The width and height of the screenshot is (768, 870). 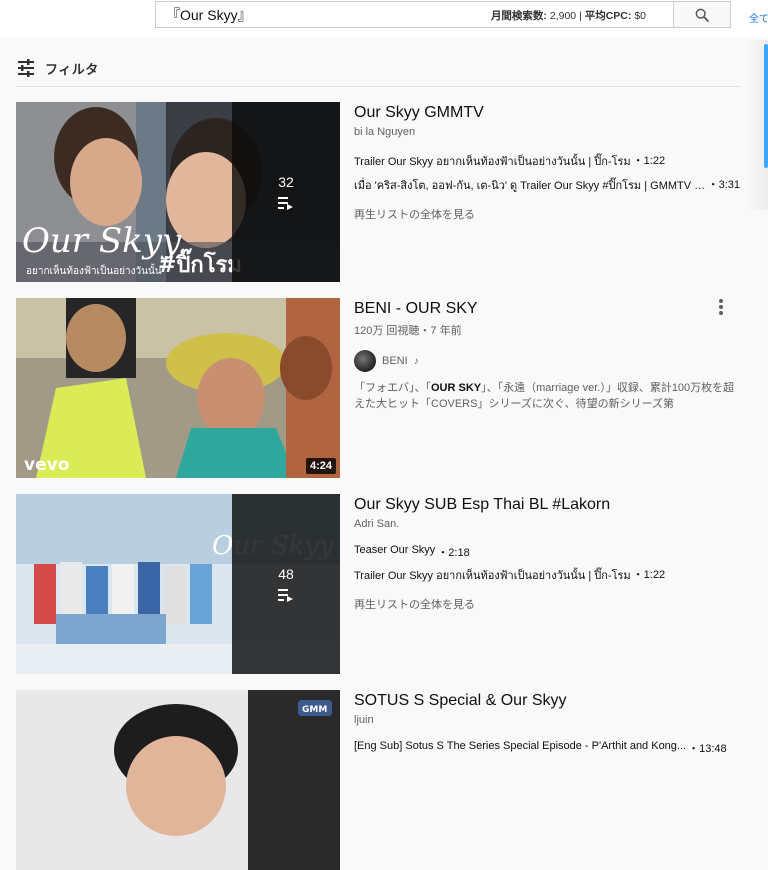 What do you see at coordinates (547, 720) in the screenshot?
I see `channel-name: ljuin` at bounding box center [547, 720].